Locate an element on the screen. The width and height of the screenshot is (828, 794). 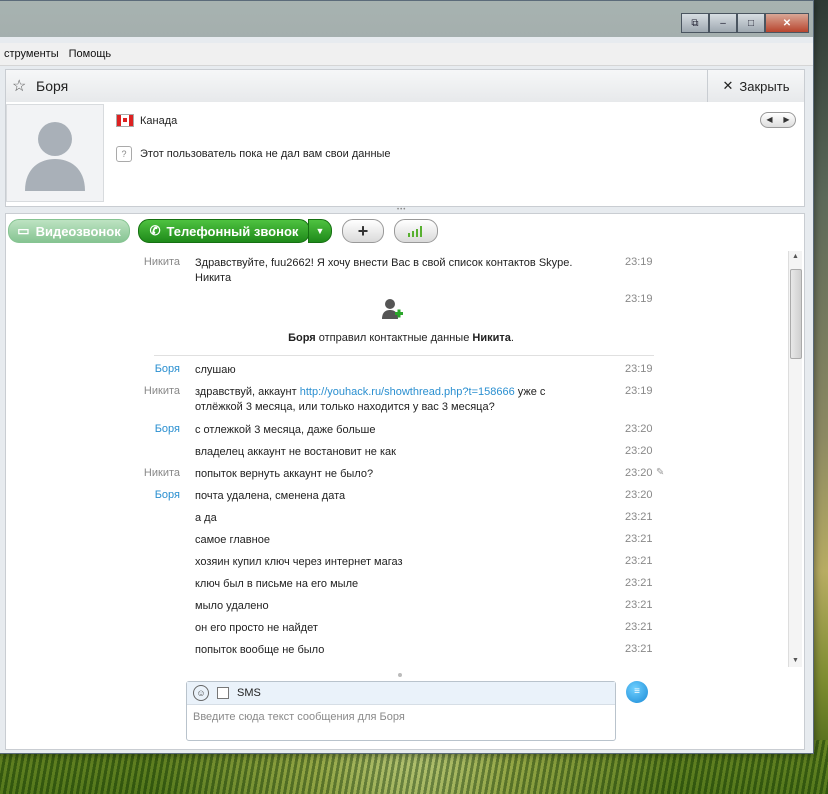
message-input: Введите сюда текст сообщения для Боря is located at coordinates (401, 717).